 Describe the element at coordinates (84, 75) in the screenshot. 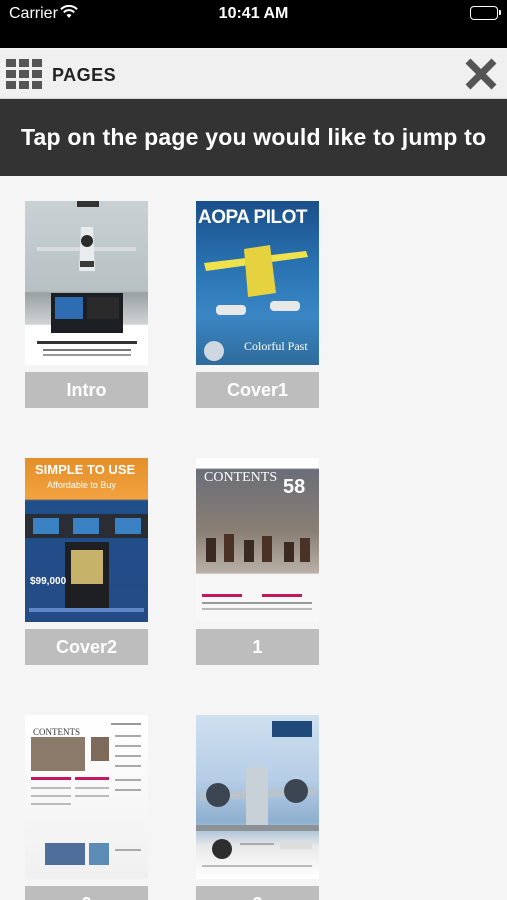

I see `toolbar-title: PAGES` at that location.